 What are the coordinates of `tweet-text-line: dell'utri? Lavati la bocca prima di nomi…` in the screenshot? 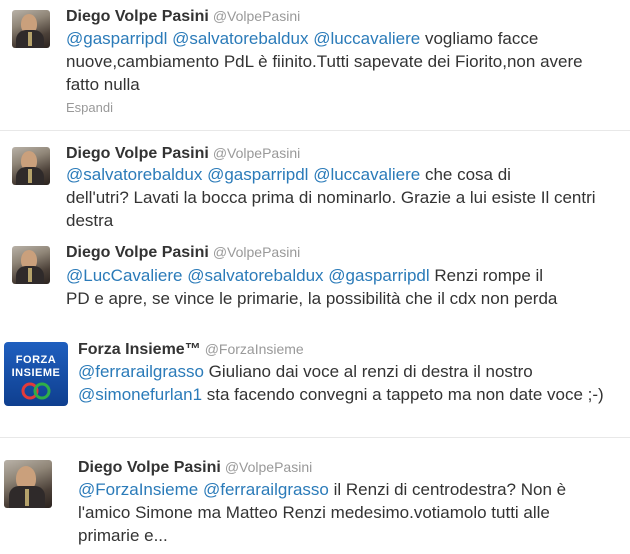 It's located at (331, 197).